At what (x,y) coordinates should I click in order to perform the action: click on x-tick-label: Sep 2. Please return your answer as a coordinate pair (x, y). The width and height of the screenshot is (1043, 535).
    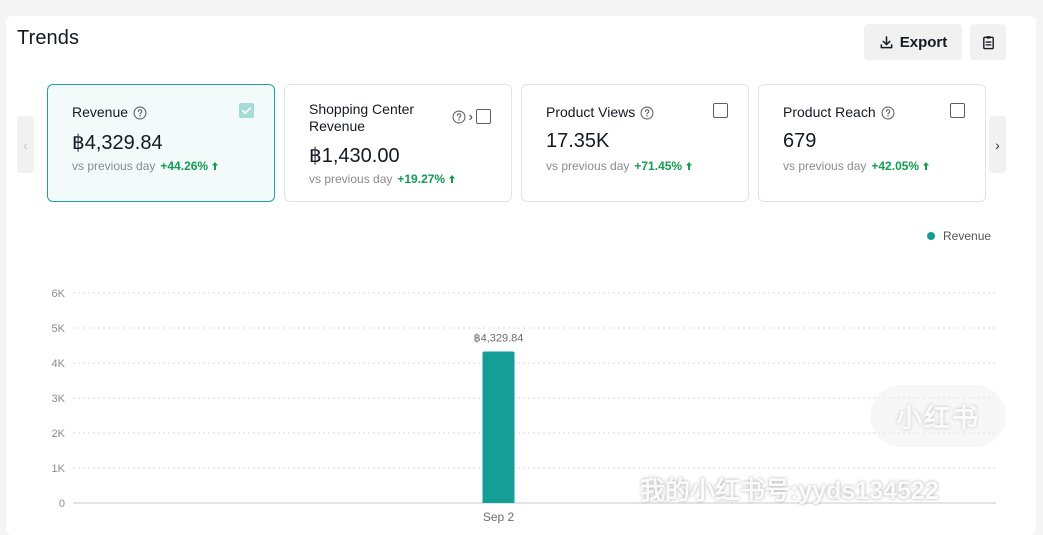
    Looking at the image, I should click on (499, 517).